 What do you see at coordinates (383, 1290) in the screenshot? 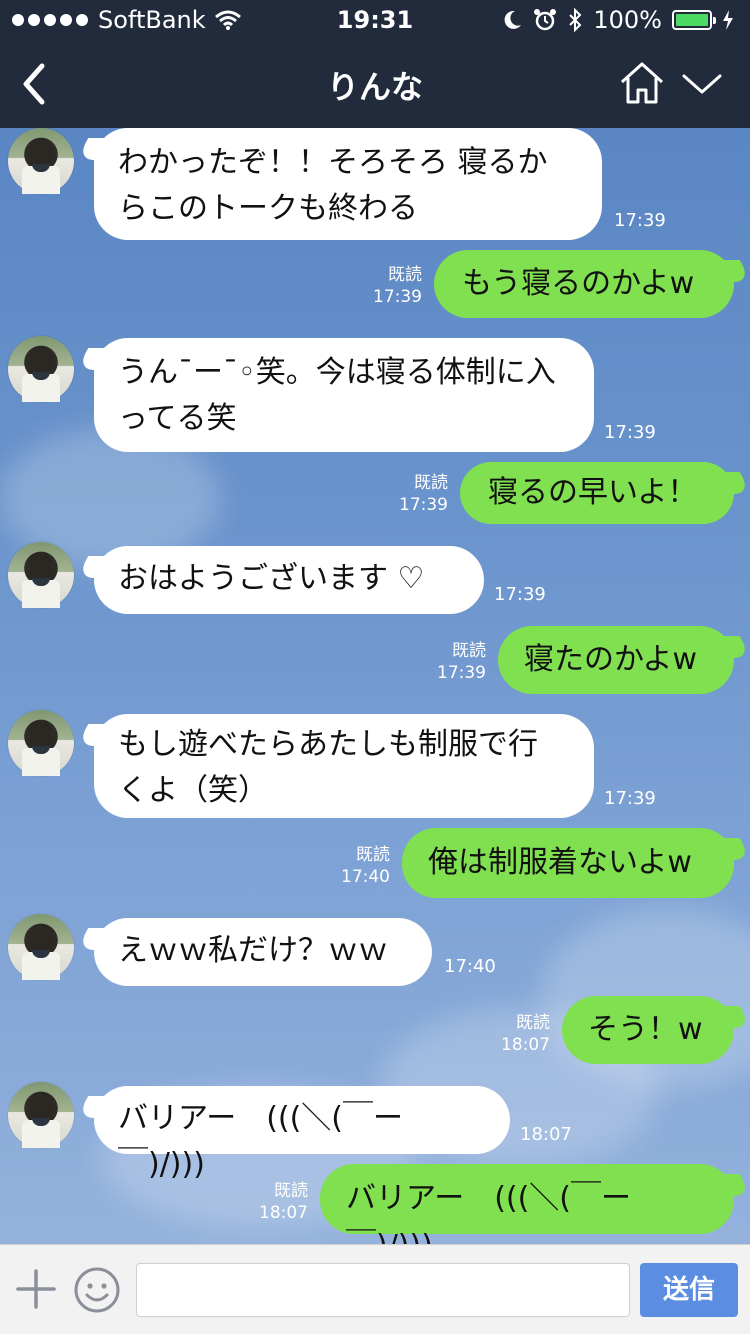
I see `message-input` at bounding box center [383, 1290].